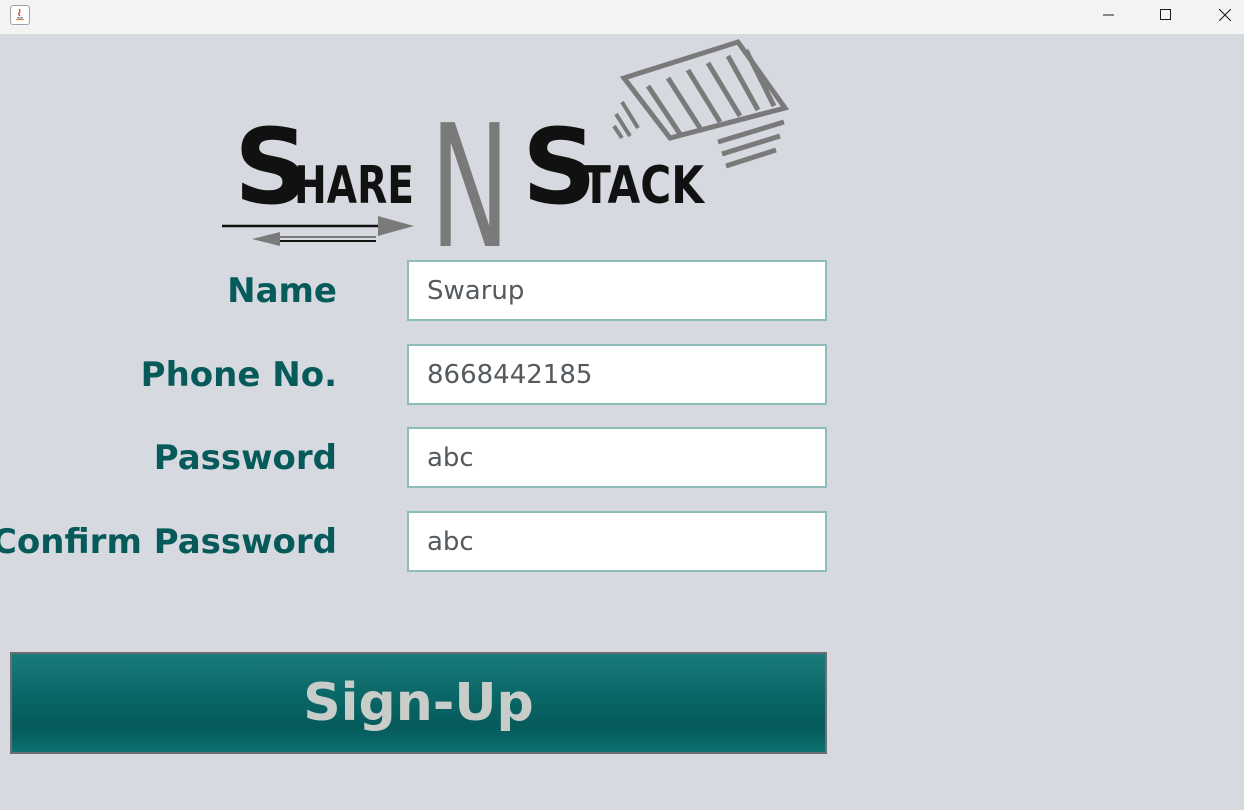 This screenshot has width=1244, height=810. I want to click on logo-share-rest: HARE, so click(354, 186).